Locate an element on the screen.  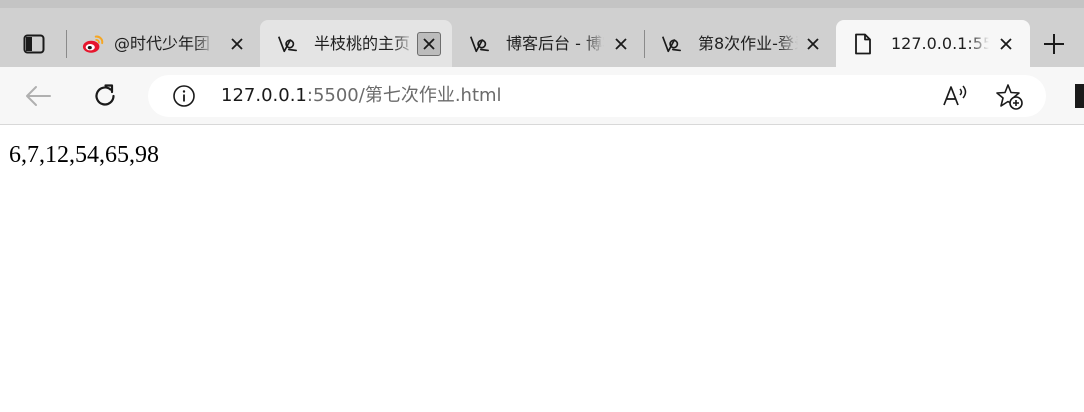
add-favorite-icon is located at coordinates (1009, 97).